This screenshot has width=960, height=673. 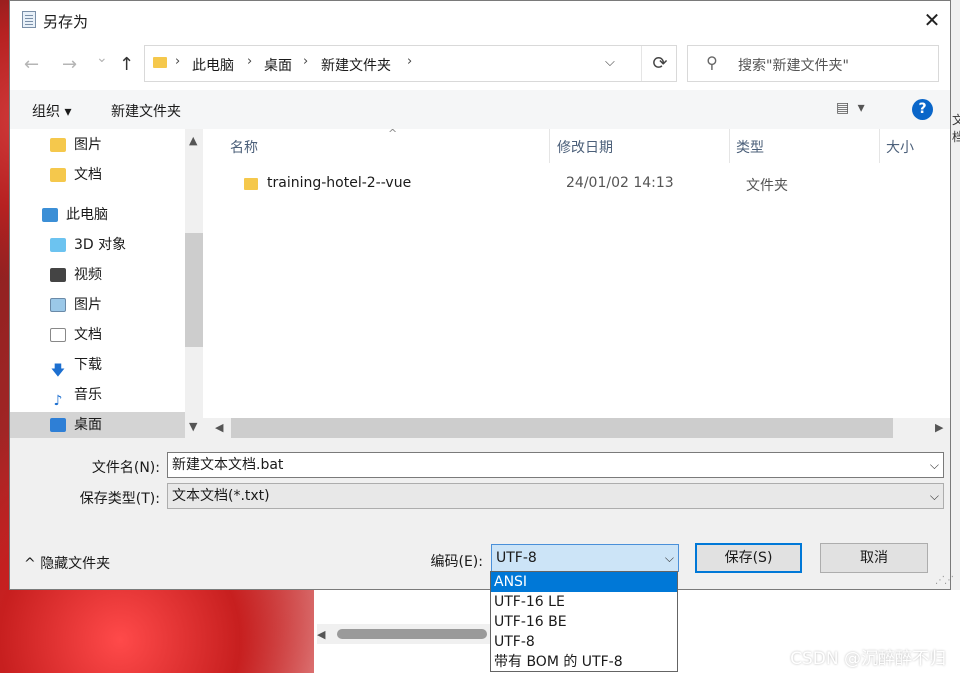 I want to click on column-header-type: 类型, so click(x=750, y=147).